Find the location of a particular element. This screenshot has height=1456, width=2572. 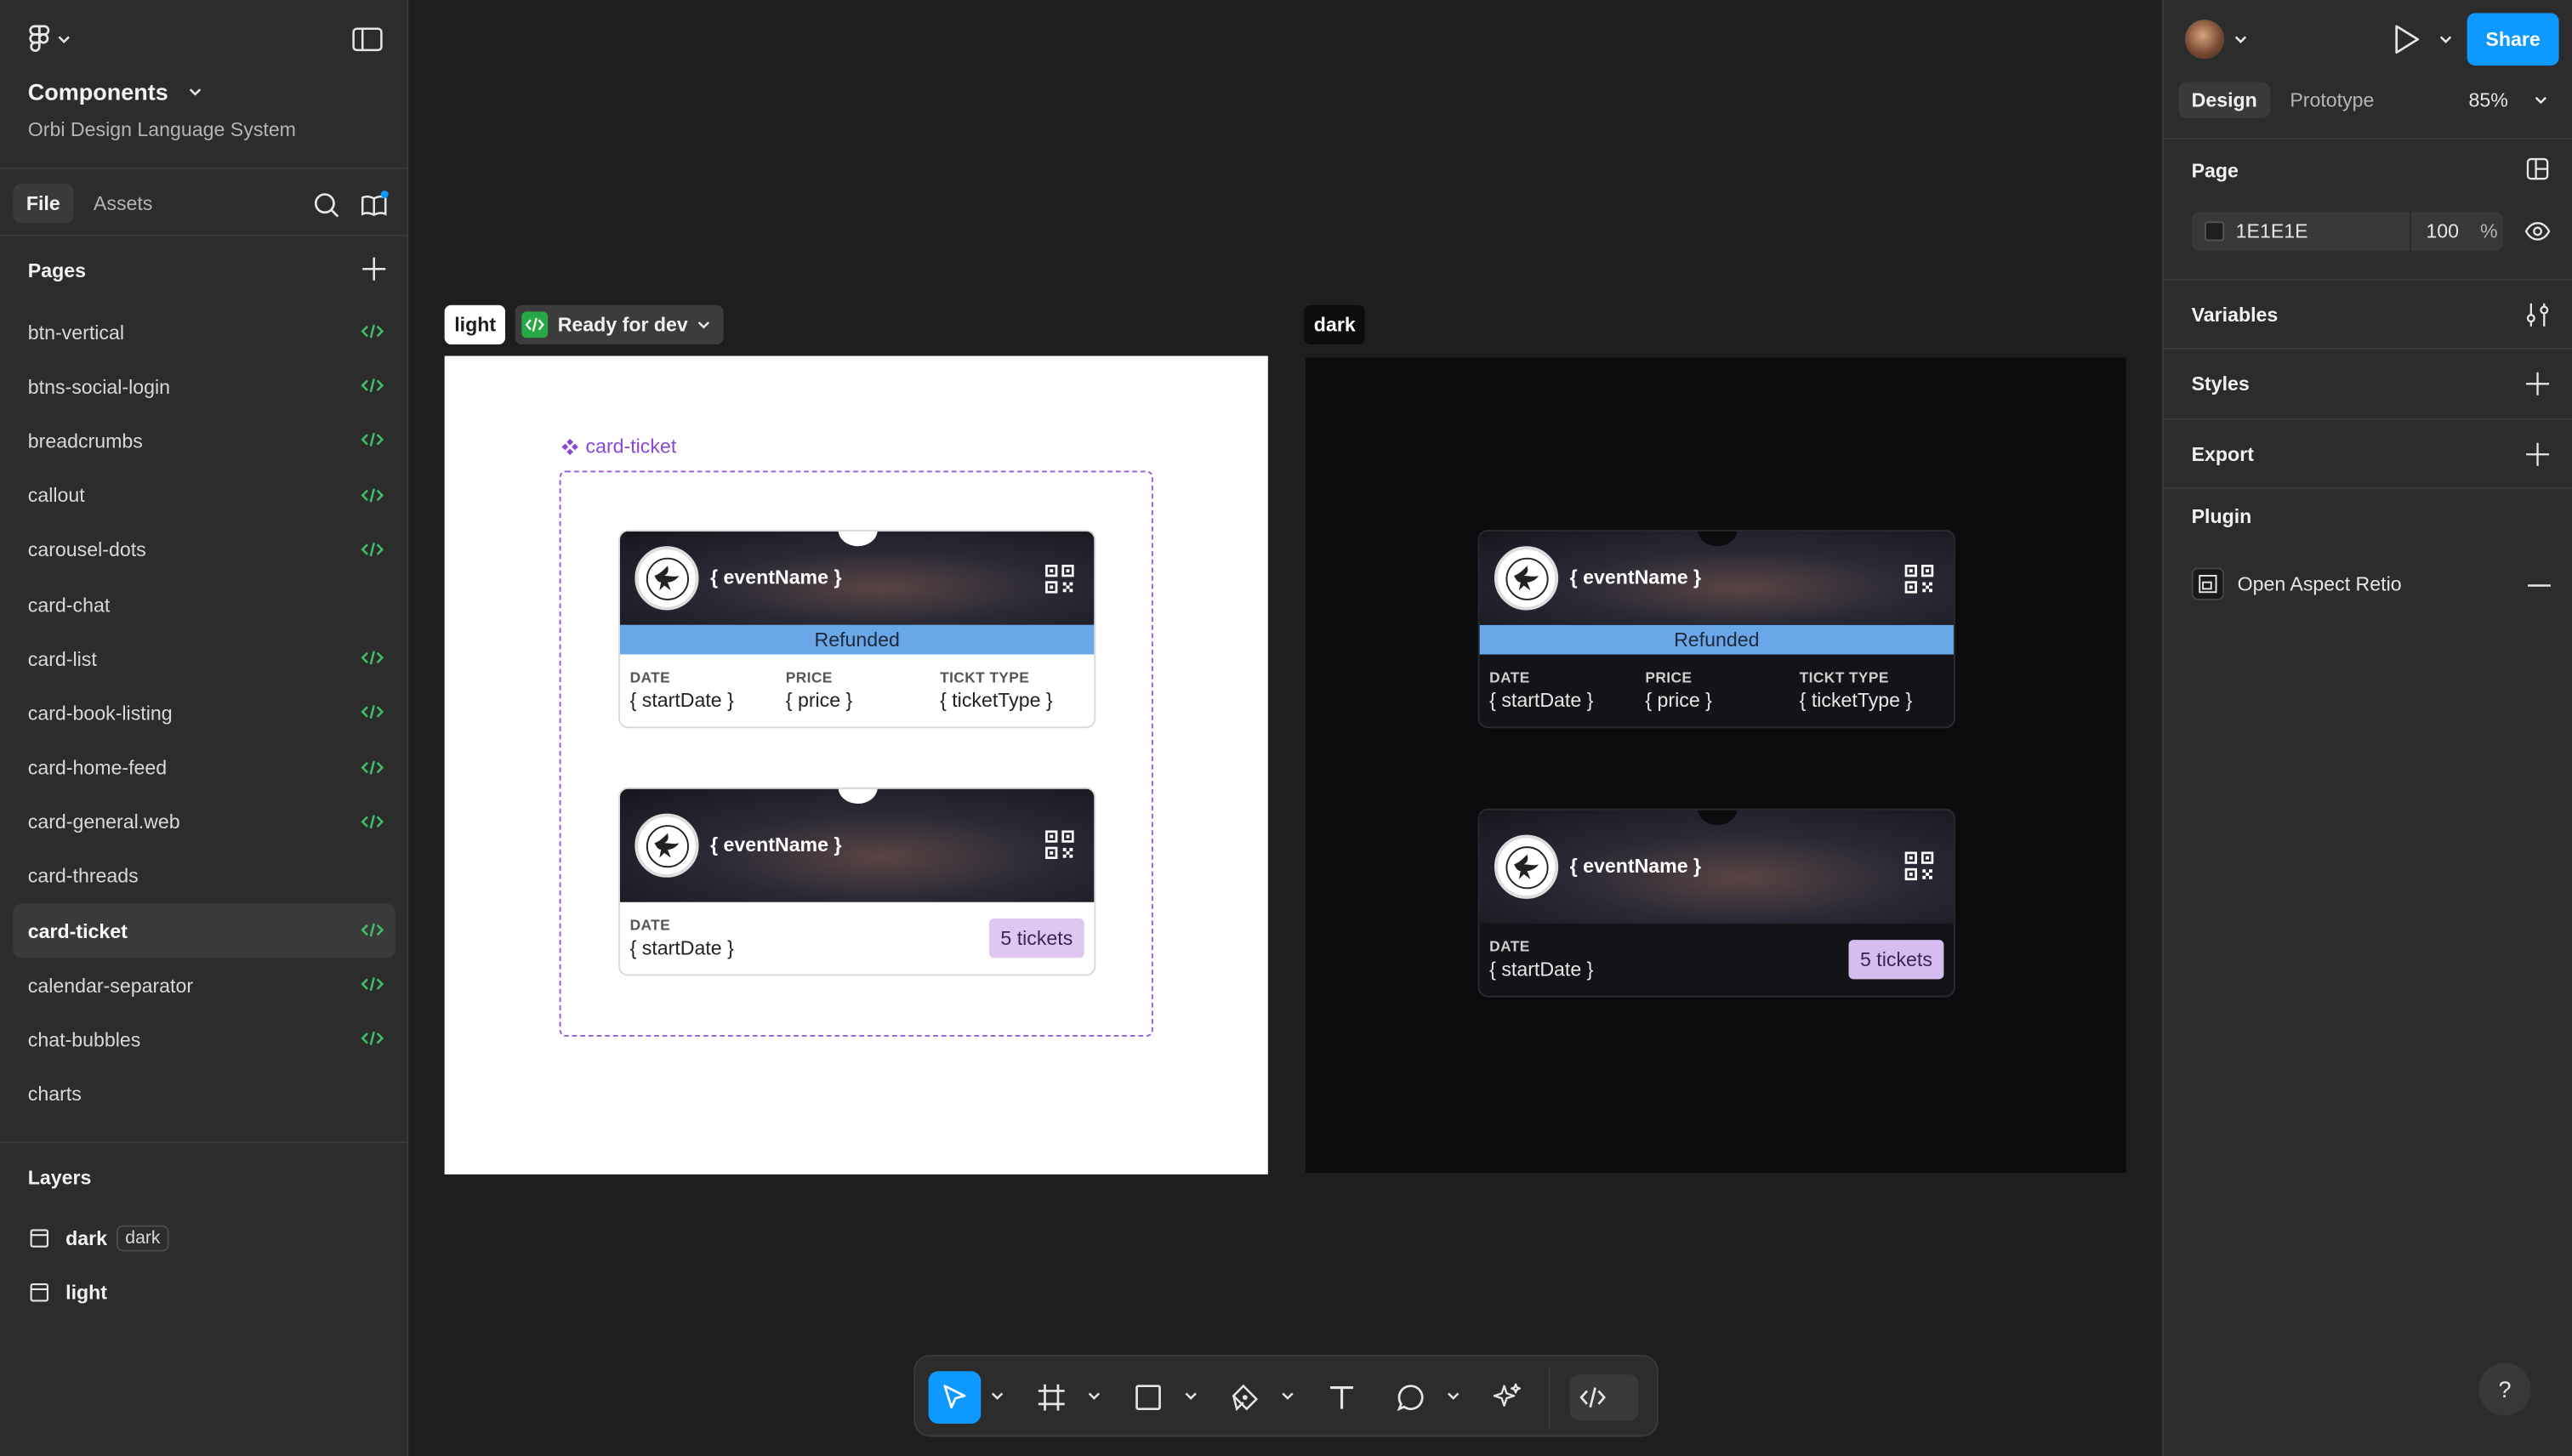

component-label: card-ticket is located at coordinates (619, 446).